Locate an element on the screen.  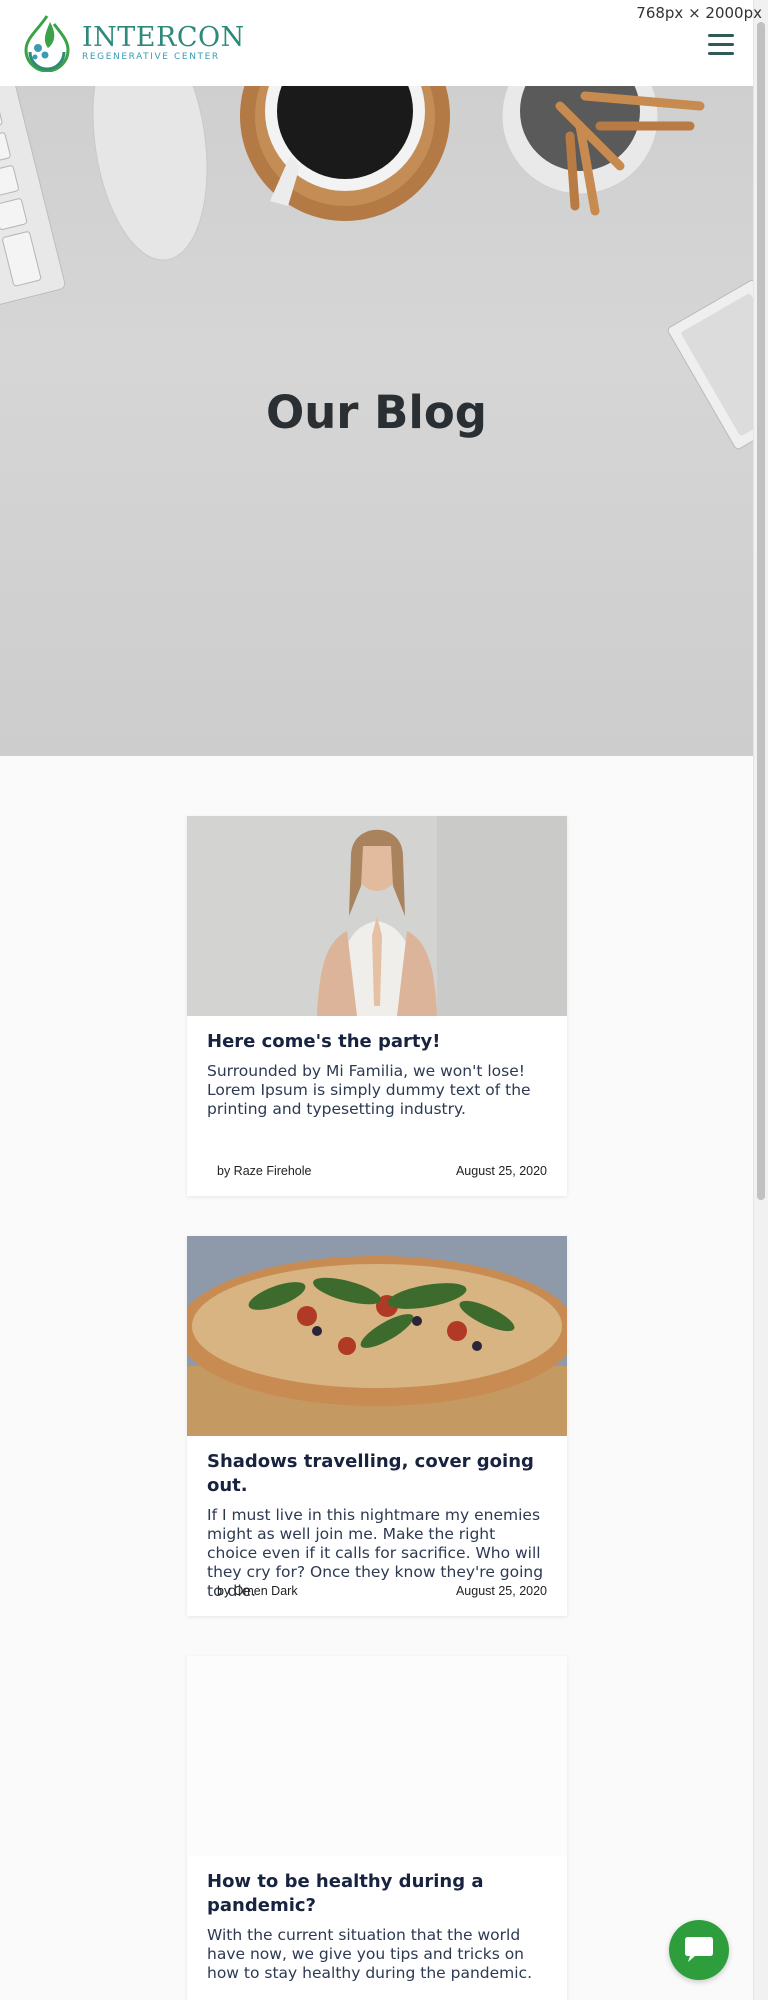
post-author: by Raze Firehole is located at coordinates (264, 1171).